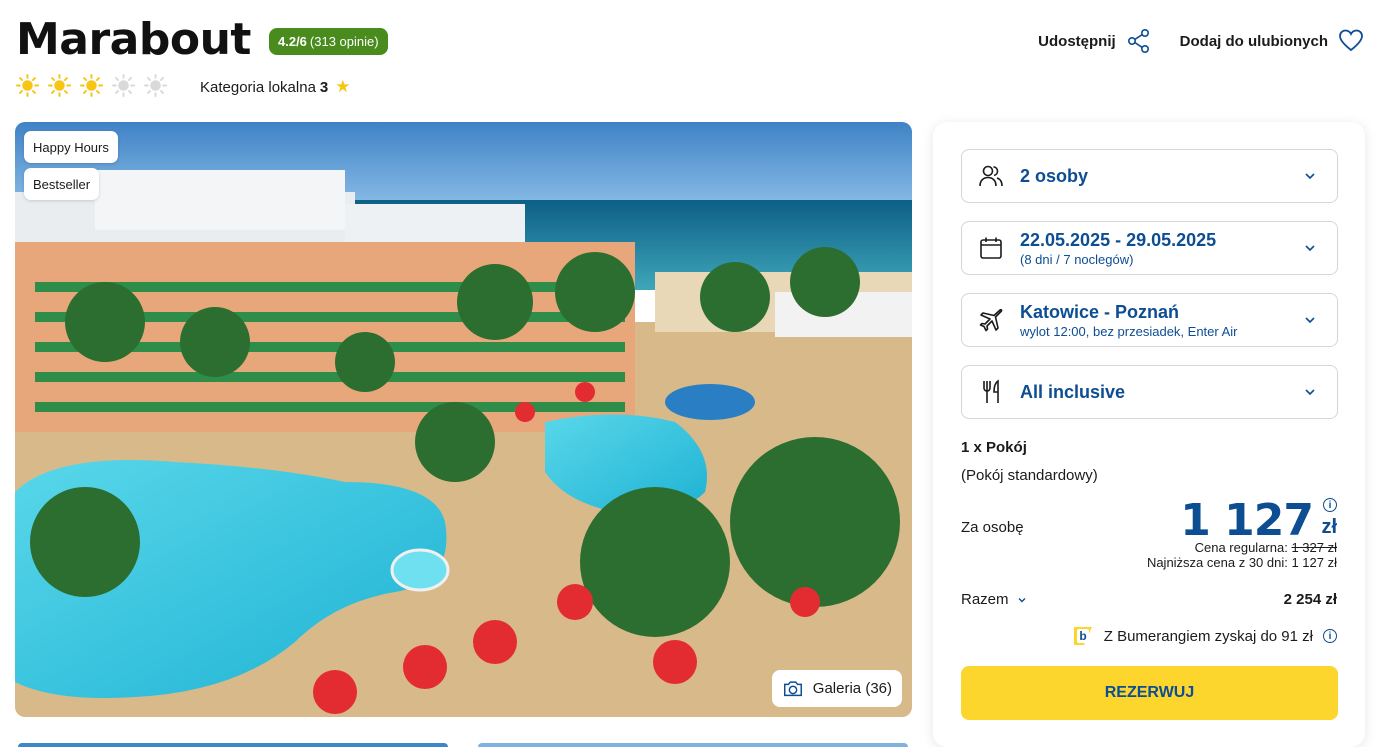 The width and height of the screenshot is (1382, 747). Describe the element at coordinates (1241, 547) in the screenshot. I see `regular-price-label: Cena regularna:` at that location.